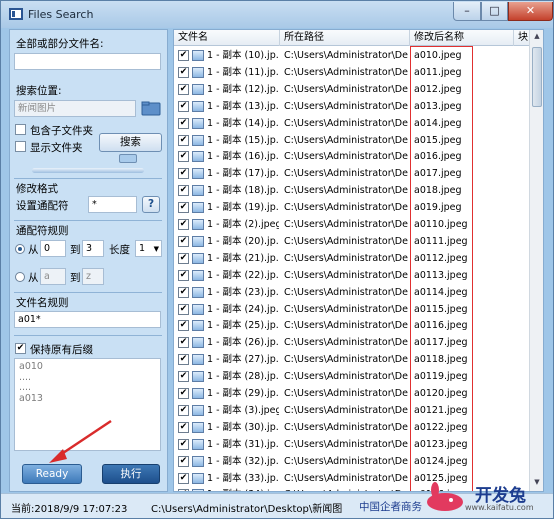 The image size is (554, 519). What do you see at coordinates (151, 204) in the screenshot?
I see `help-button: ?` at bounding box center [151, 204].